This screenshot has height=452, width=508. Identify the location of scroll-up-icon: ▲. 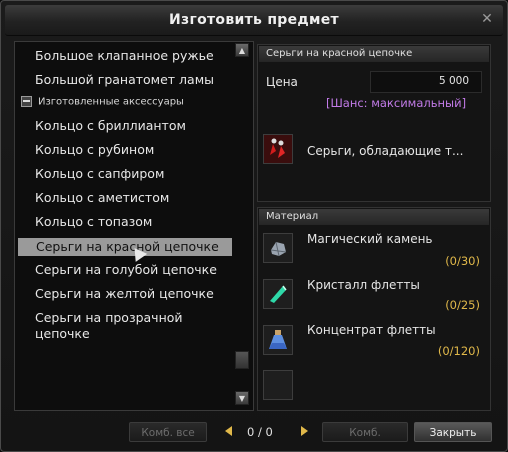
(242, 50).